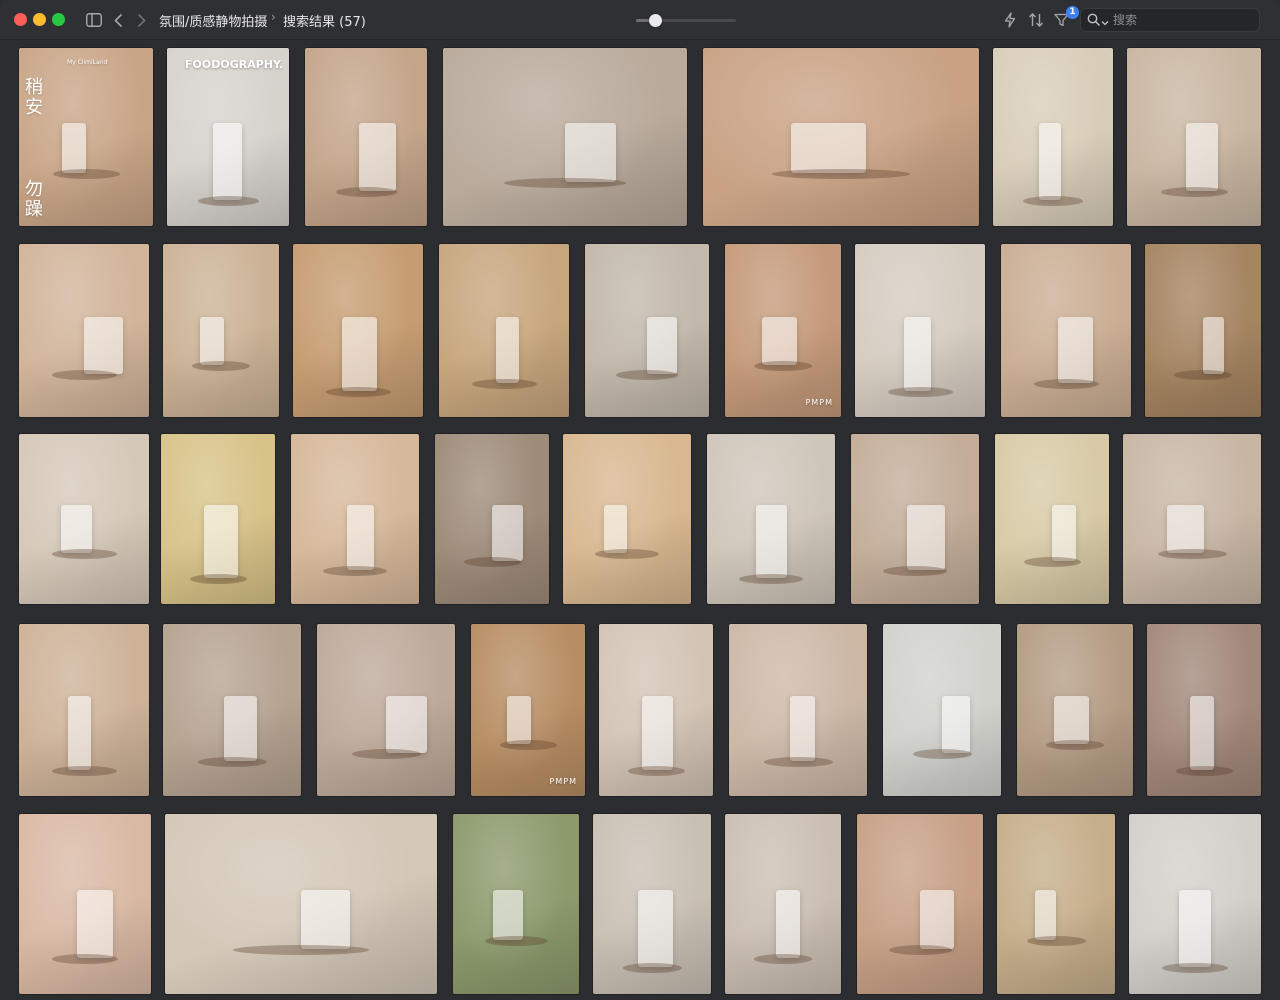 The image size is (1280, 1000). Describe the element at coordinates (1010, 20) in the screenshot. I see `lightning-icon` at that location.